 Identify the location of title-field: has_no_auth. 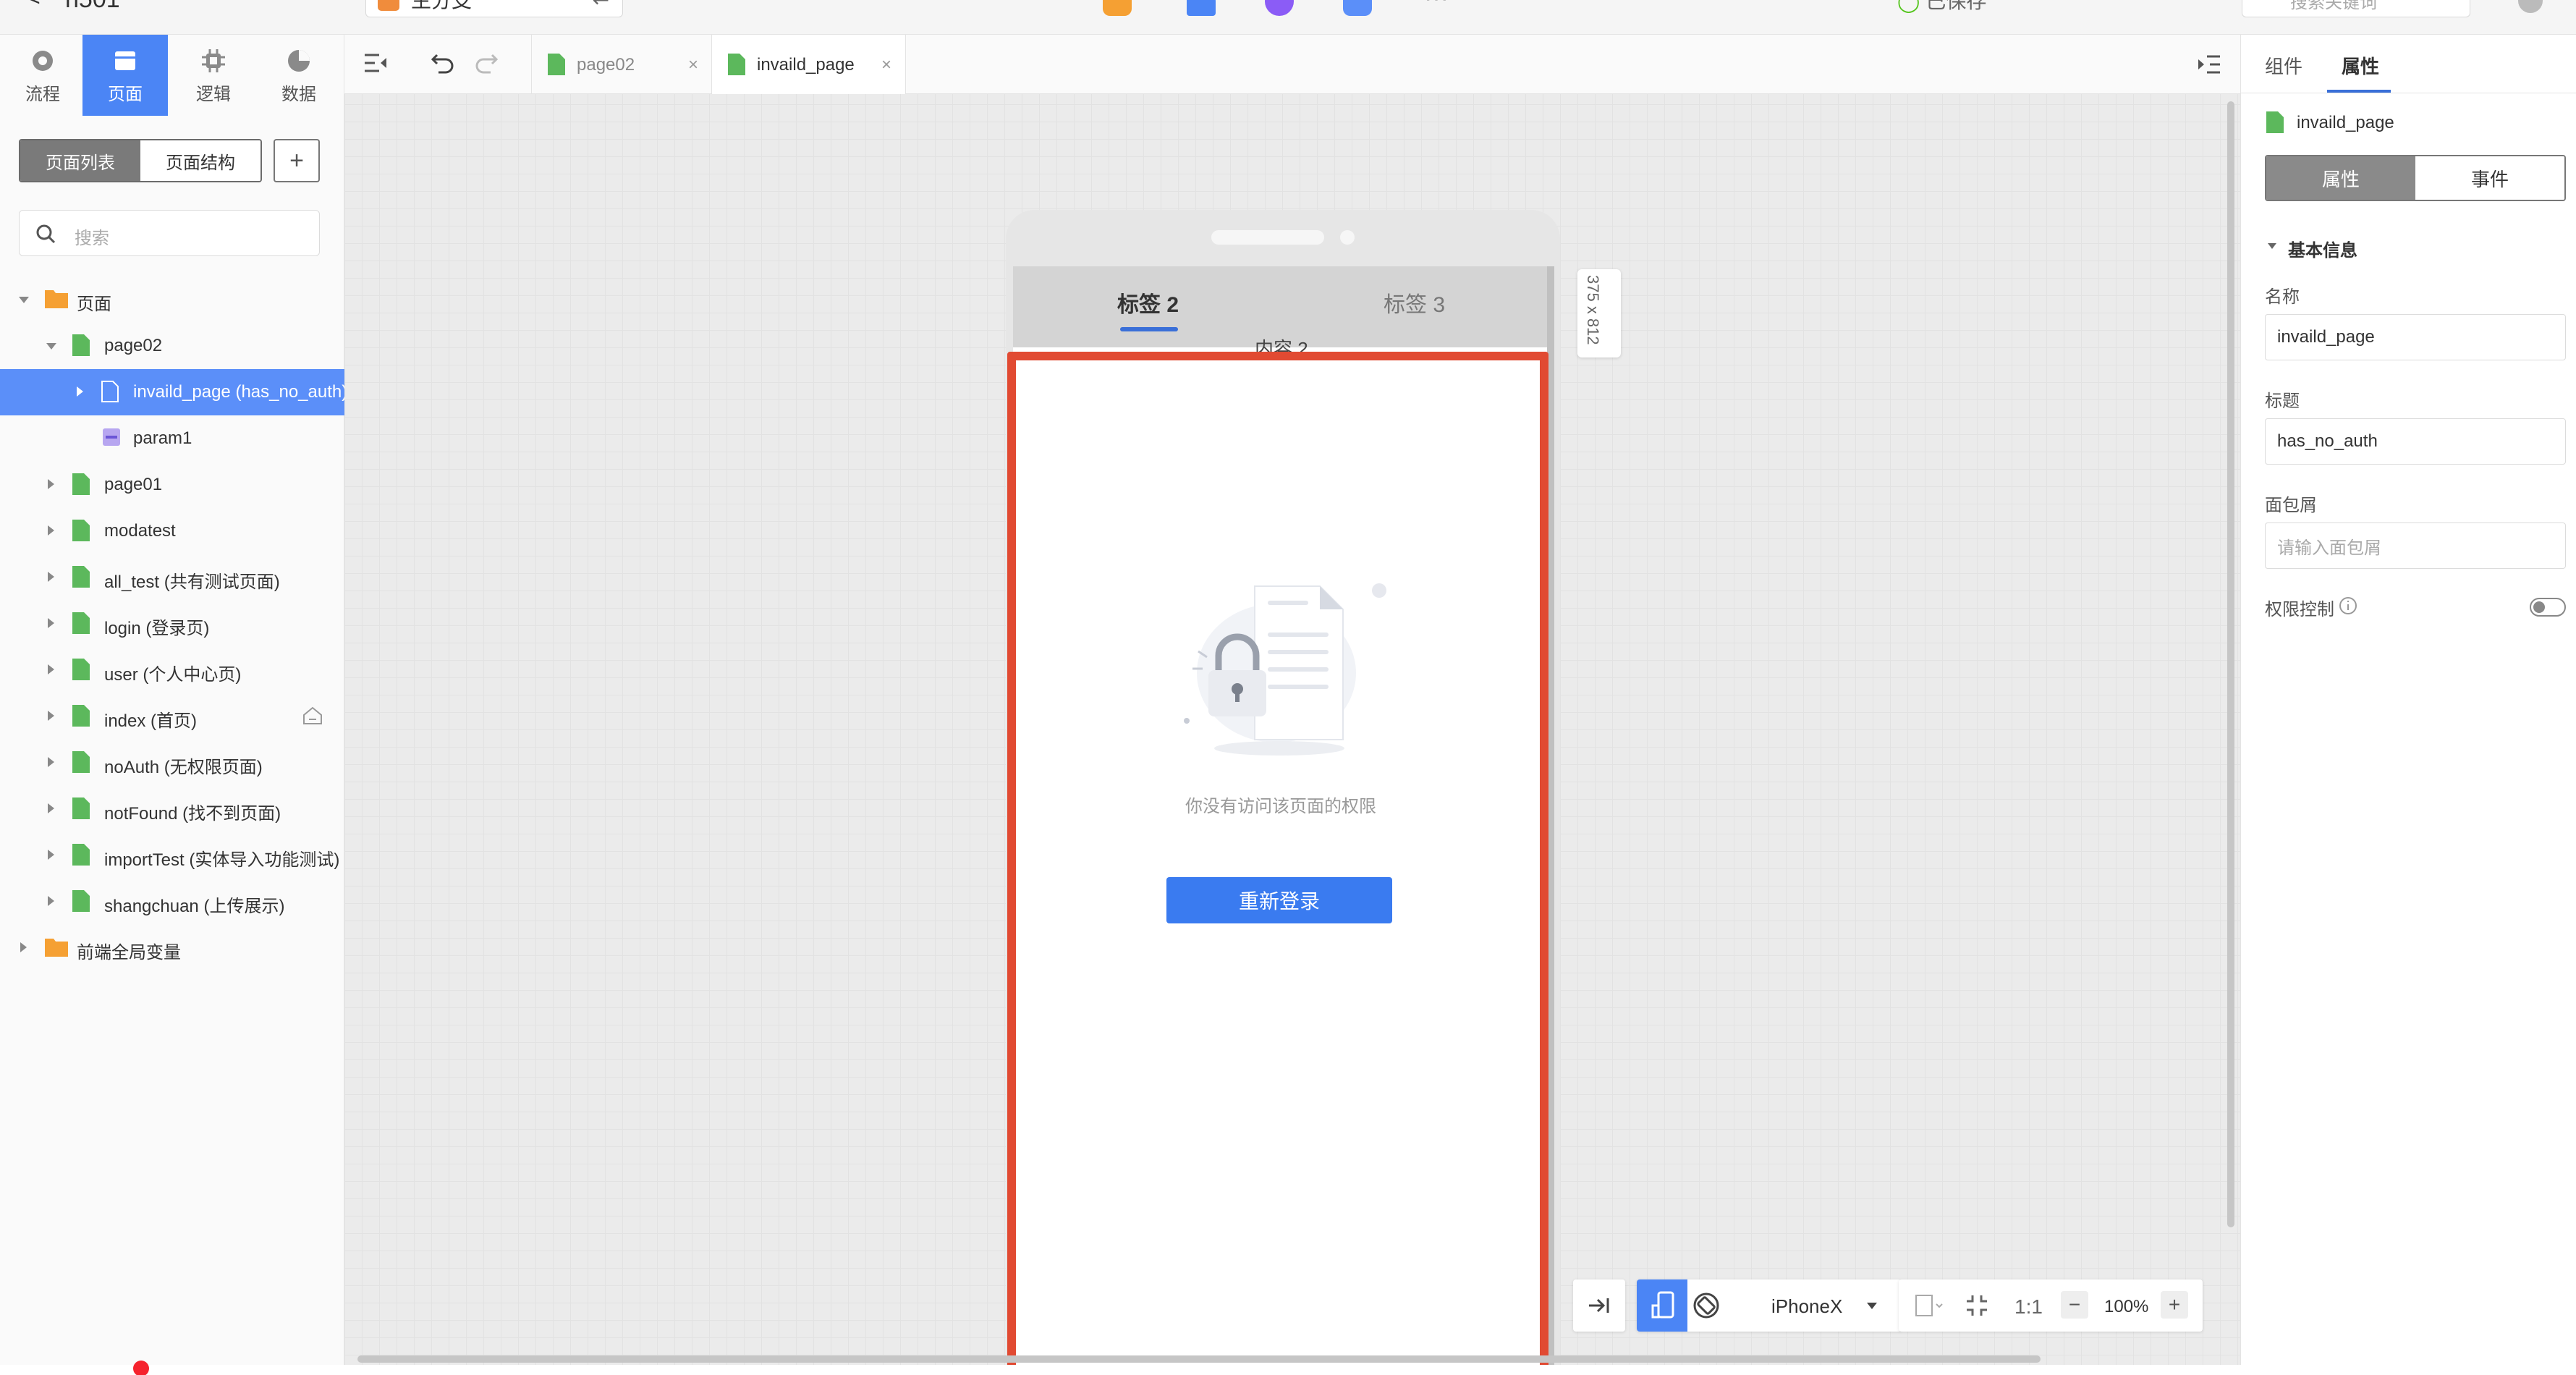
(2415, 442).